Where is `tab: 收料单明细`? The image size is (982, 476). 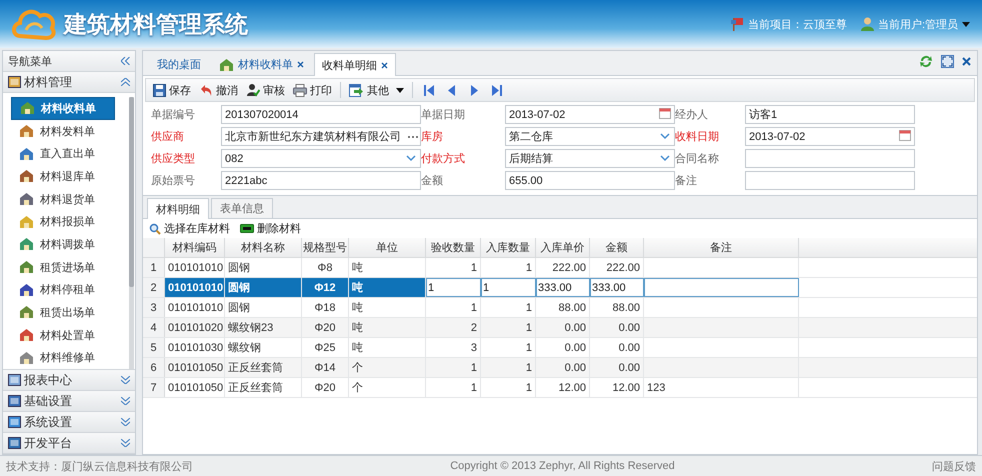
tab: 收料单明细 is located at coordinates (355, 64).